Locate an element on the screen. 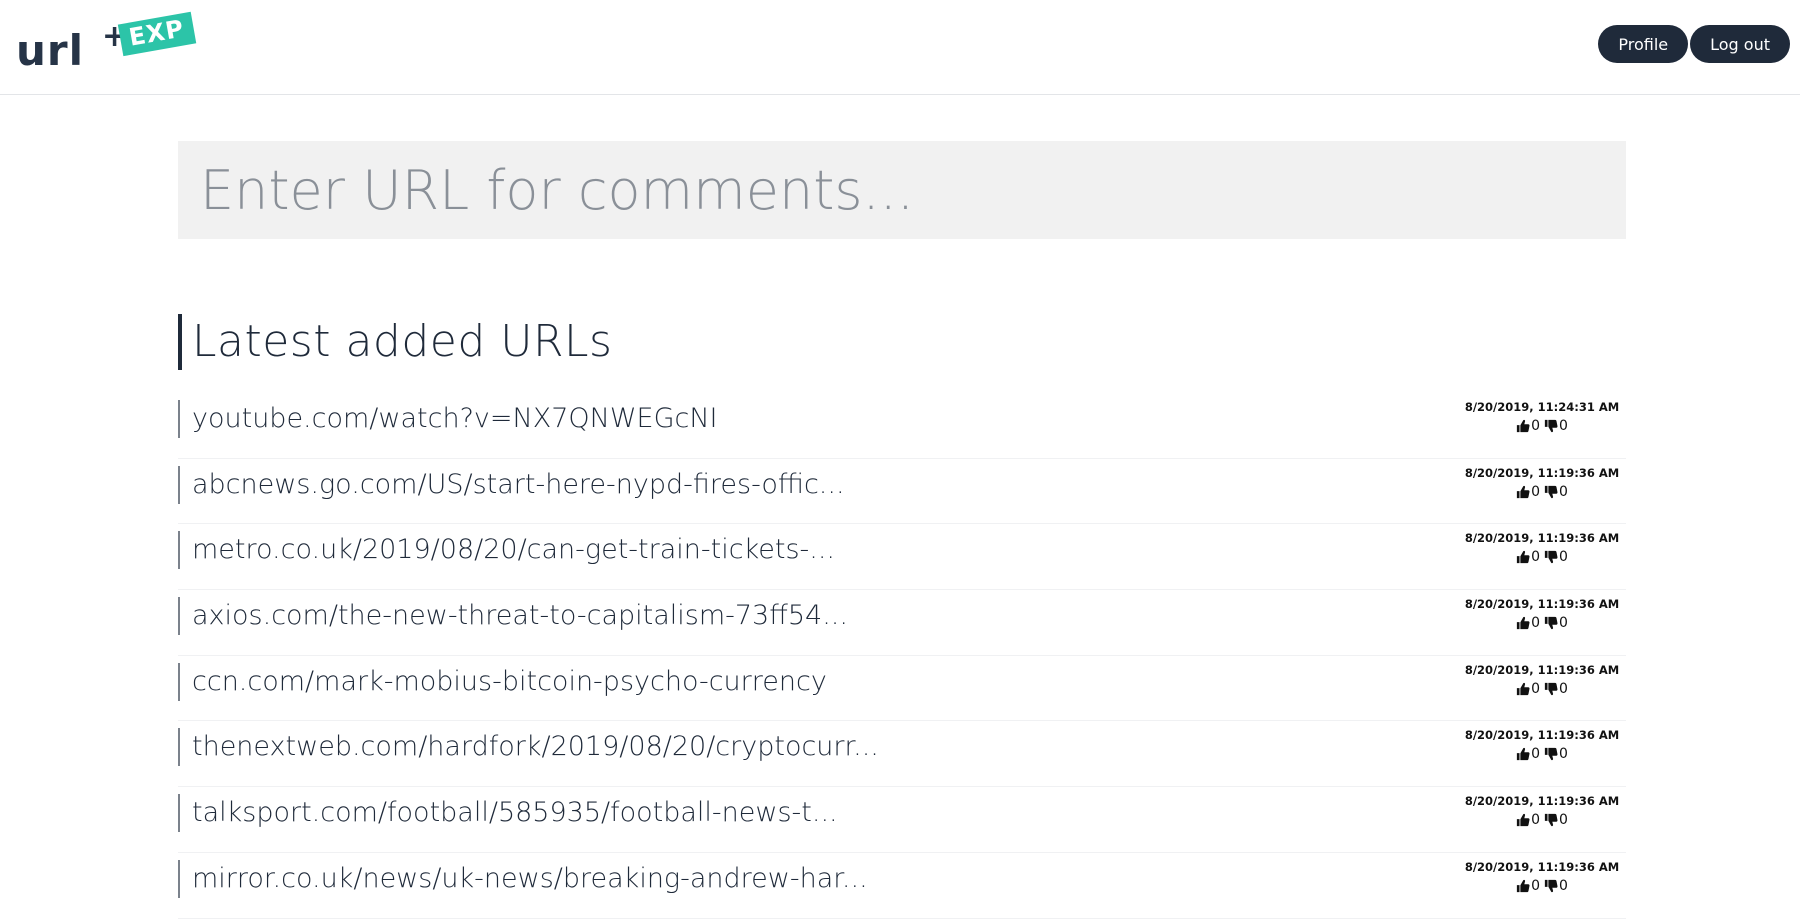  top-navbar: url + EXP Profile Log out is located at coordinates (900, 47).